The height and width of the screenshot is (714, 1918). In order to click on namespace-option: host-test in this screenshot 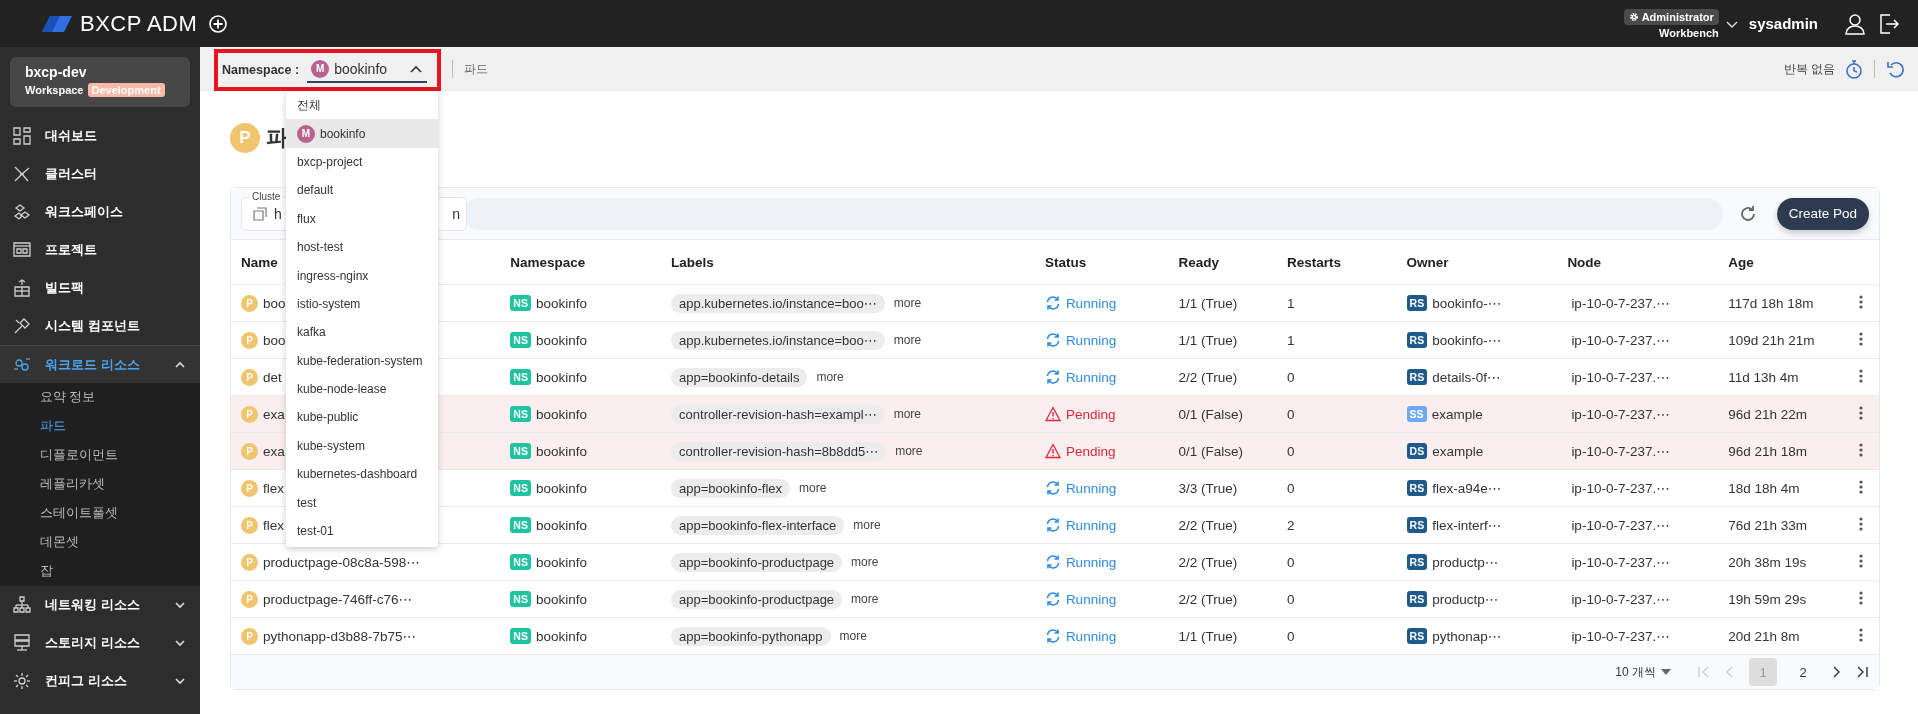, I will do `click(362, 247)`.